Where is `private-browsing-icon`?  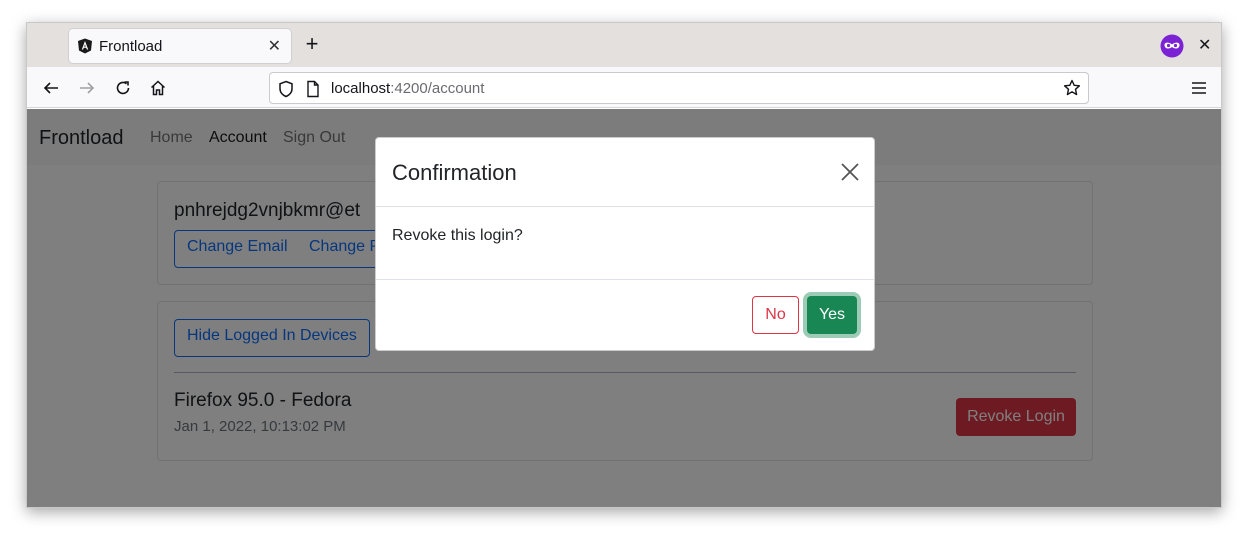 private-browsing-icon is located at coordinates (1172, 46).